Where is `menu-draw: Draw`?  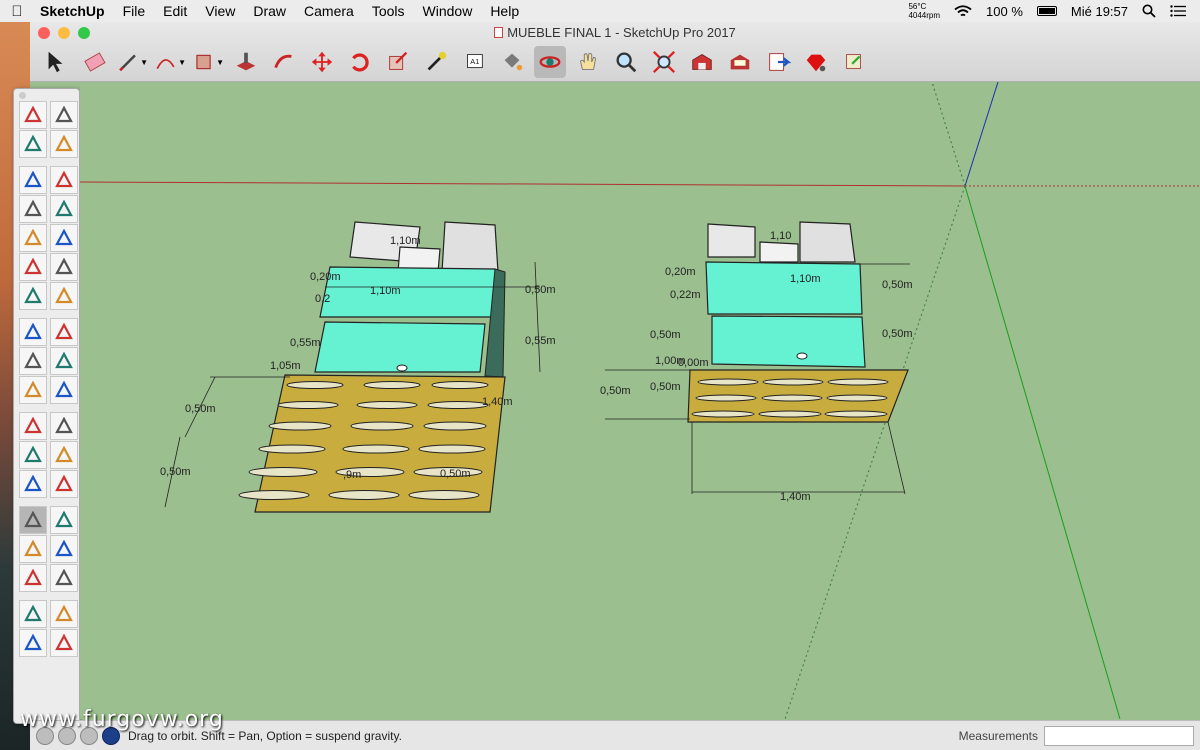
menu-draw: Draw is located at coordinates (269, 11).